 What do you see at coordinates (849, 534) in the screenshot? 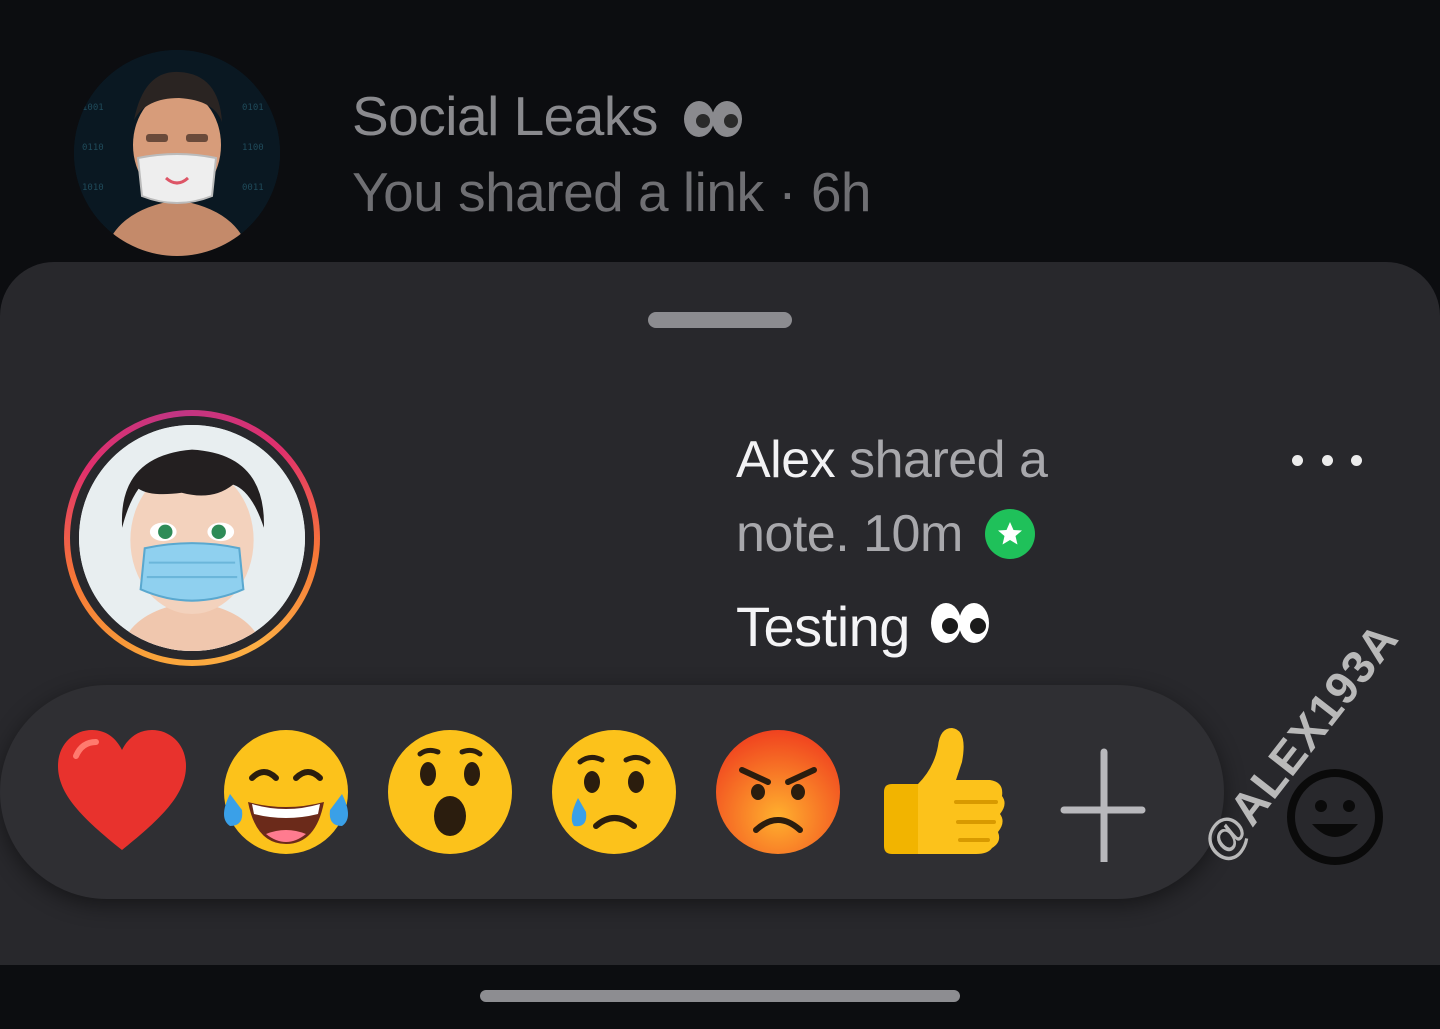
I see `note-timestamp: note. 10m` at bounding box center [849, 534].